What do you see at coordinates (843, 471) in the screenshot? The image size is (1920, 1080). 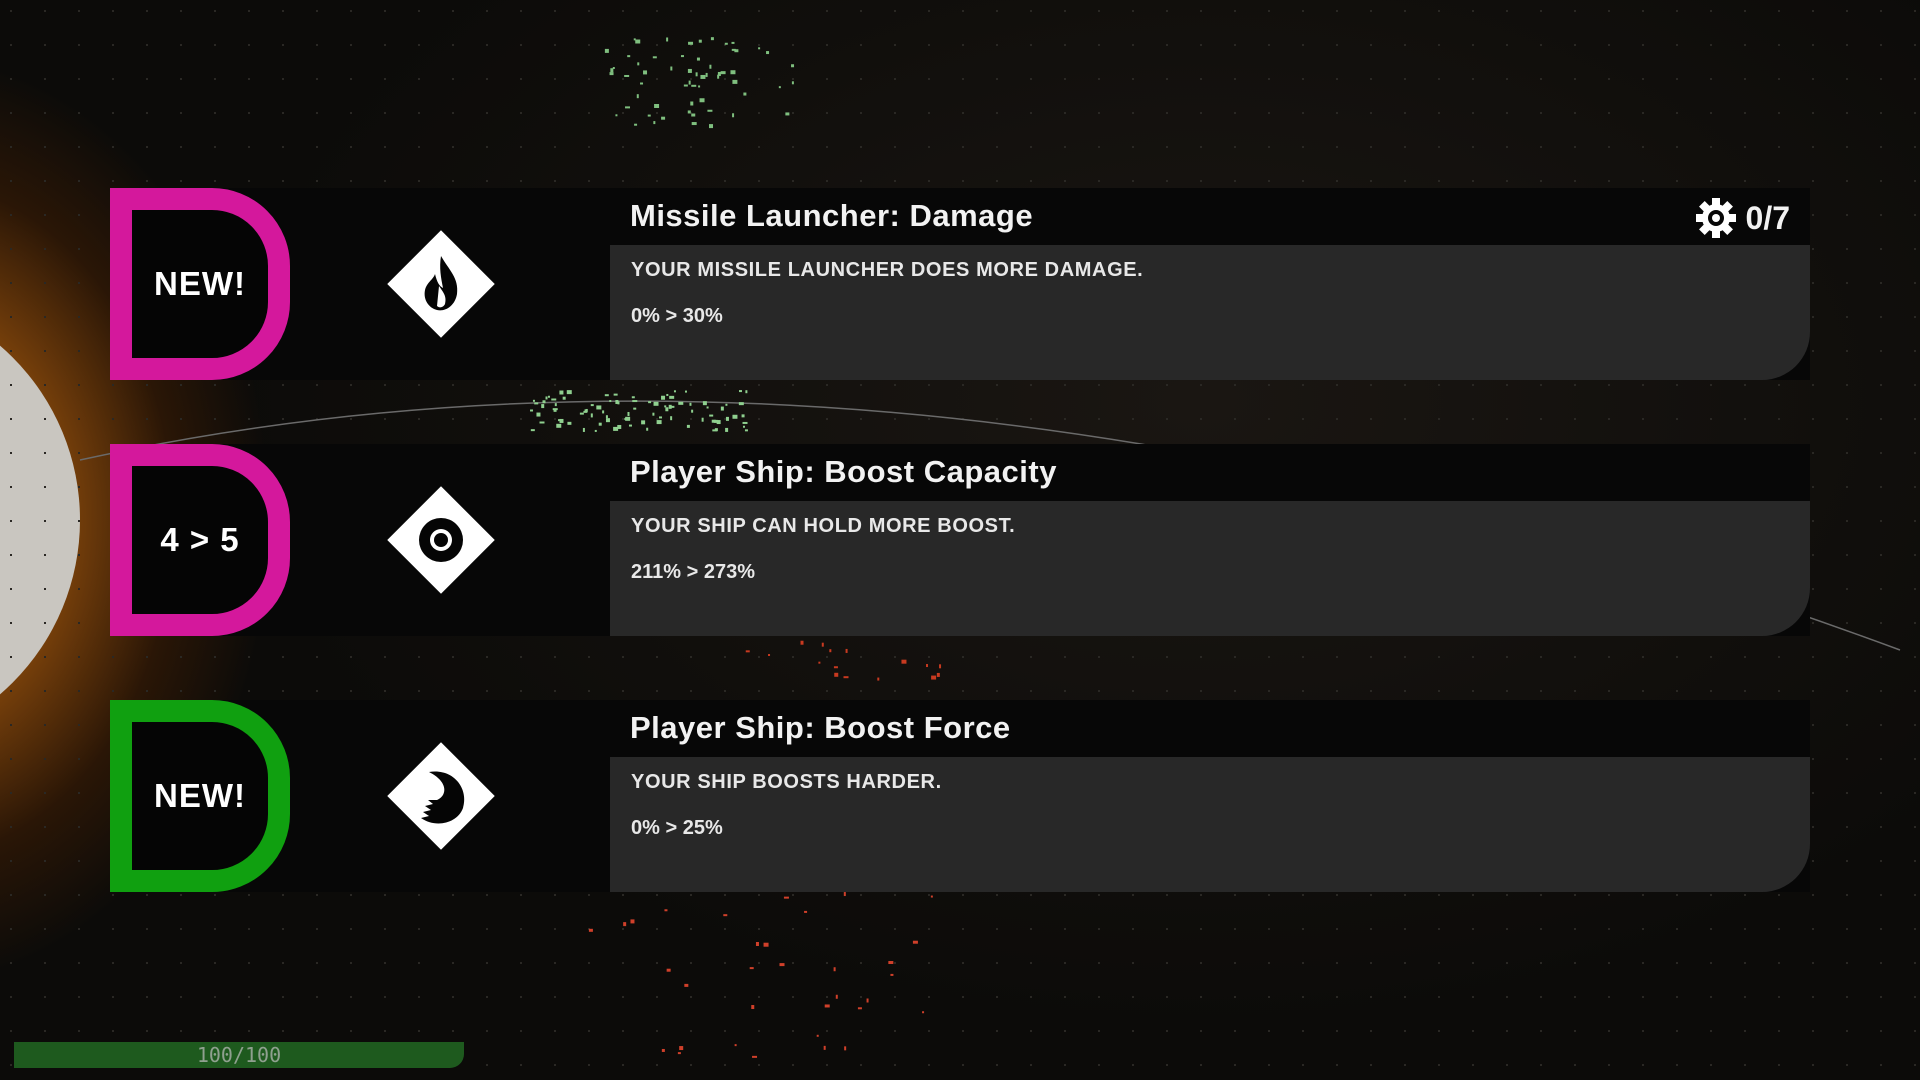 I see `upgrade-title: Player Ship: Boost Capacity` at bounding box center [843, 471].